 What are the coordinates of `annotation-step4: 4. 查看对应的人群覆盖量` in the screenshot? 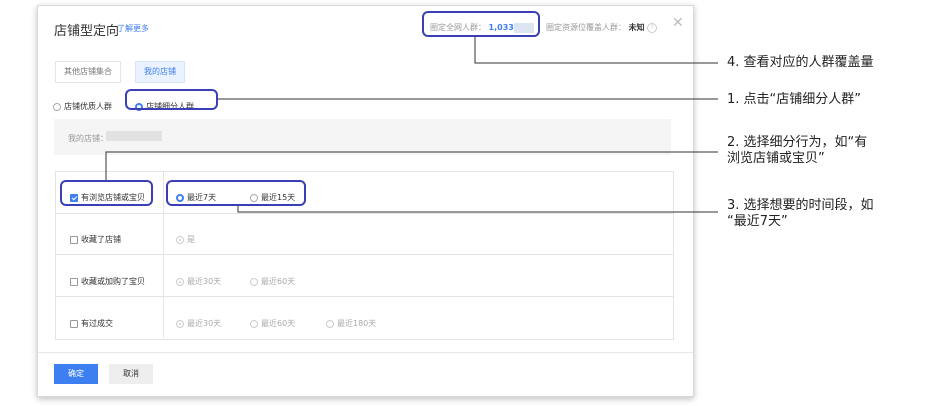 It's located at (800, 62).